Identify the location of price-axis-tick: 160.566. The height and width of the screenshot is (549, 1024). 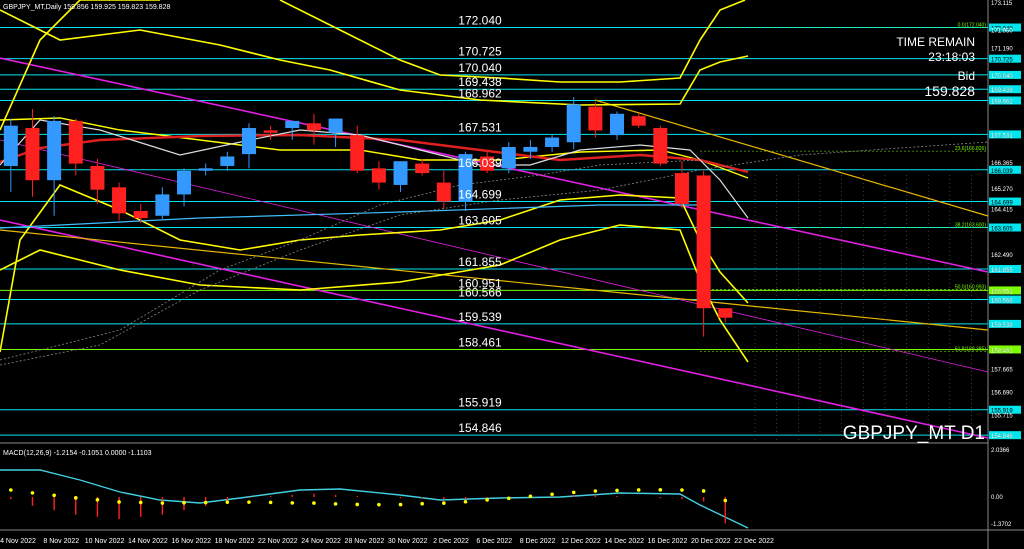
(1002, 302).